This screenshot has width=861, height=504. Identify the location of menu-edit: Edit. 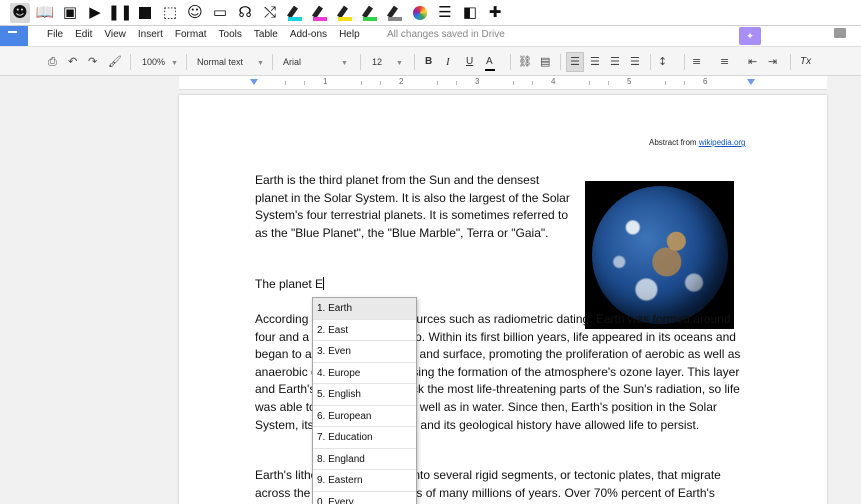
(83, 34).